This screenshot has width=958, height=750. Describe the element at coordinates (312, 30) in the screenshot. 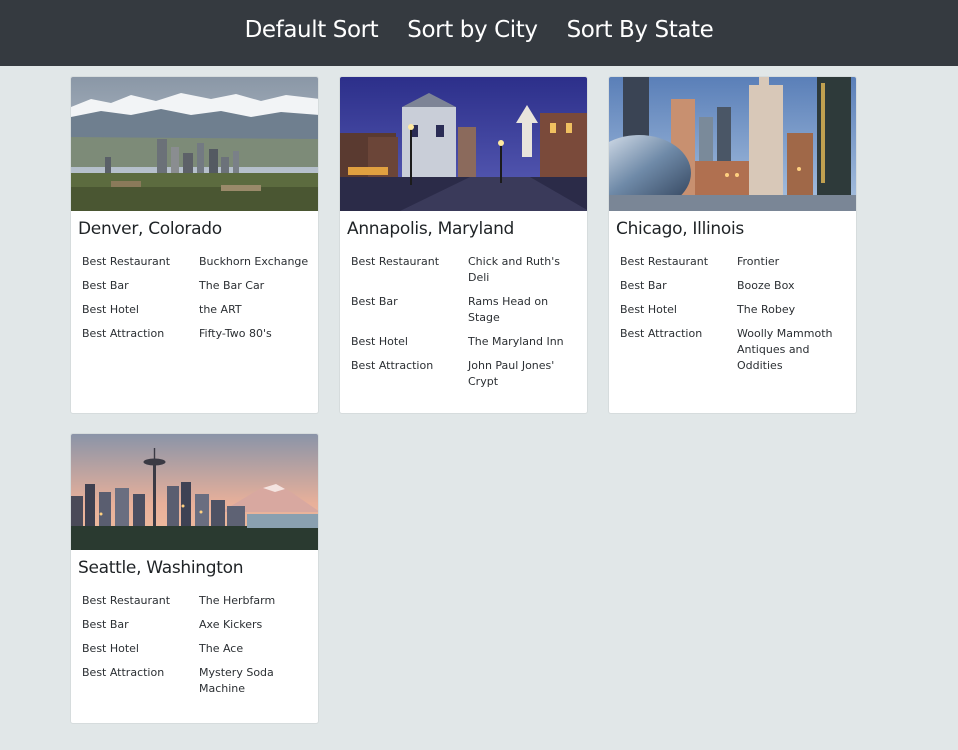

I see `default-sort-link: Default Sort` at that location.